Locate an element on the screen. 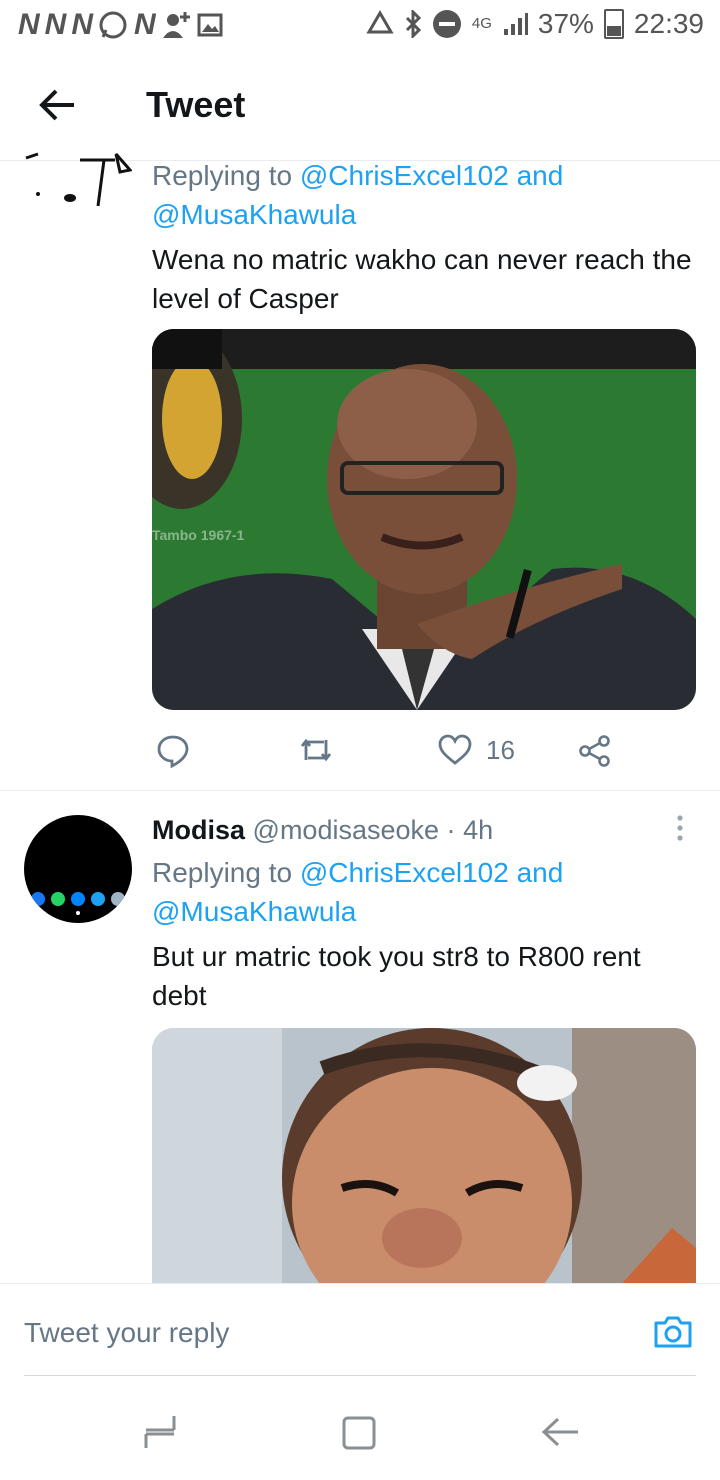 The width and height of the screenshot is (720, 1480). recent-apps-icon is located at coordinates (160, 1432).